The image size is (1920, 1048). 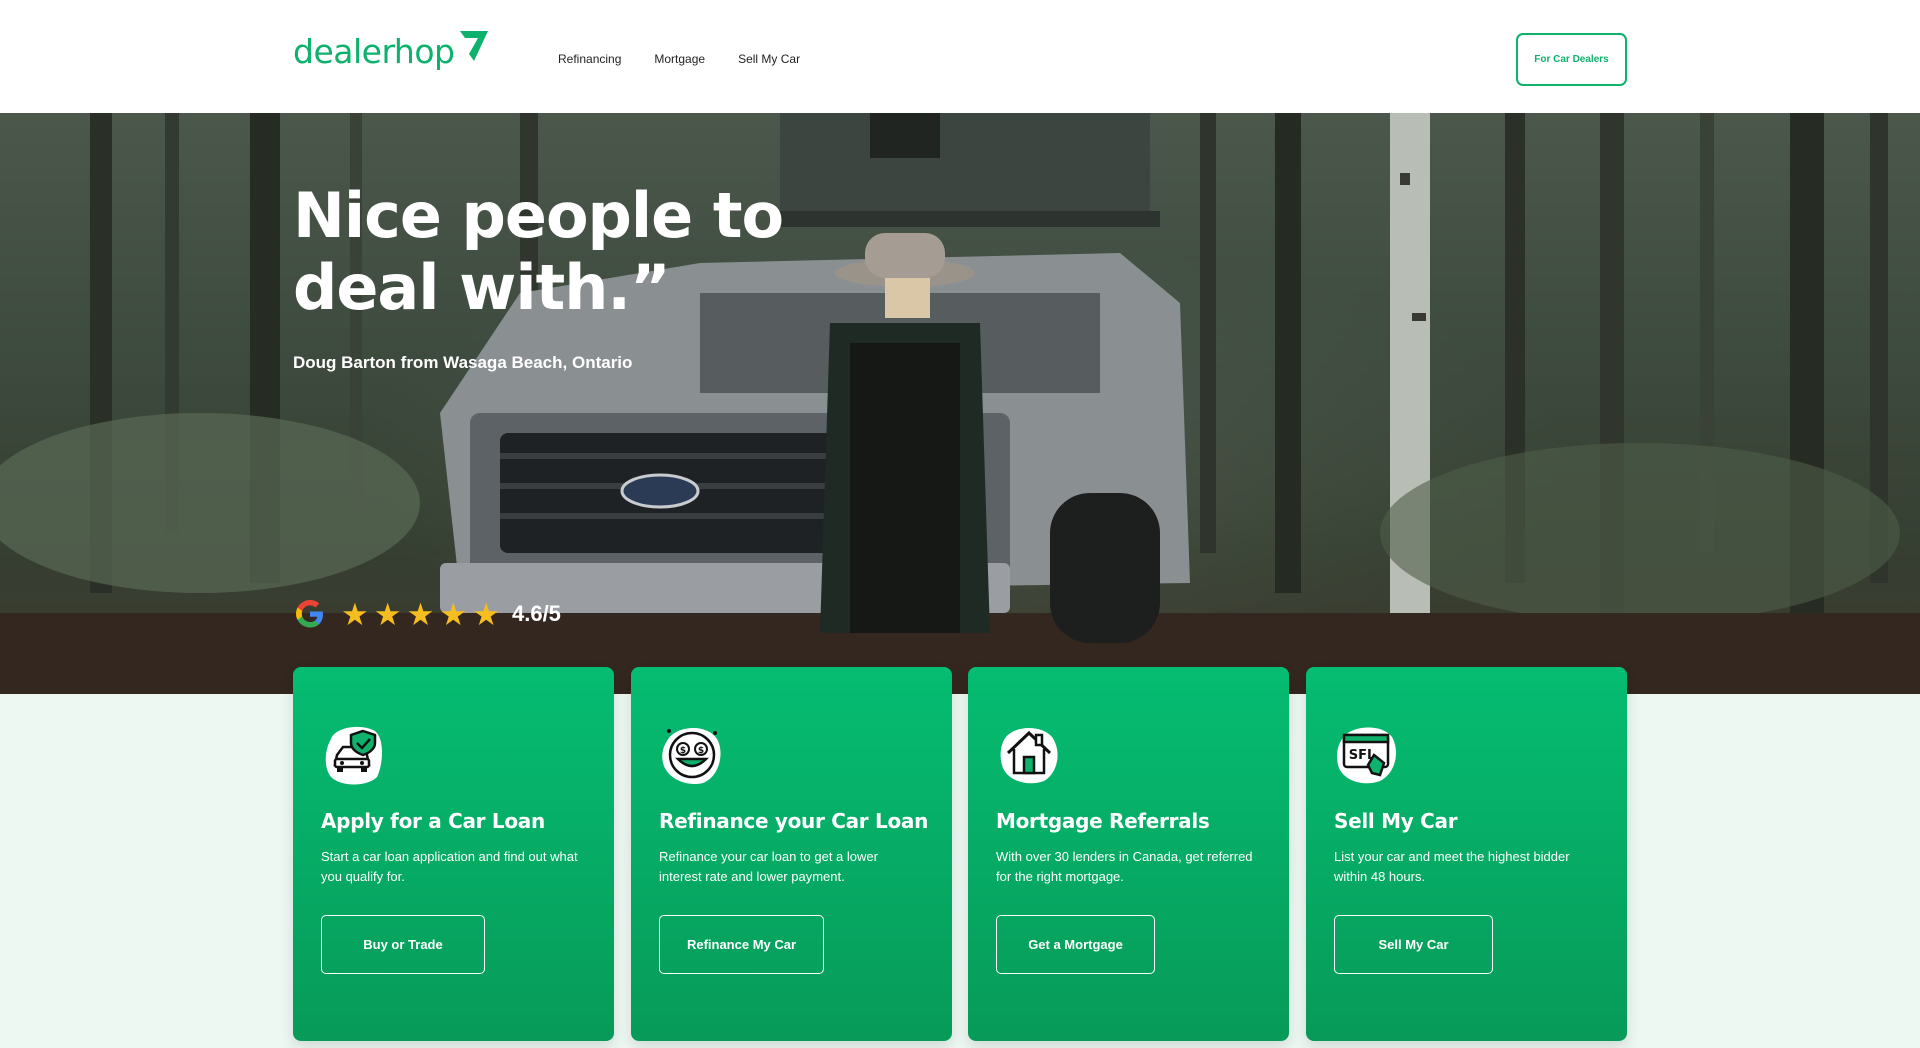 I want to click on nav-item-sell-my-car: Sell My Car, so click(x=769, y=59).